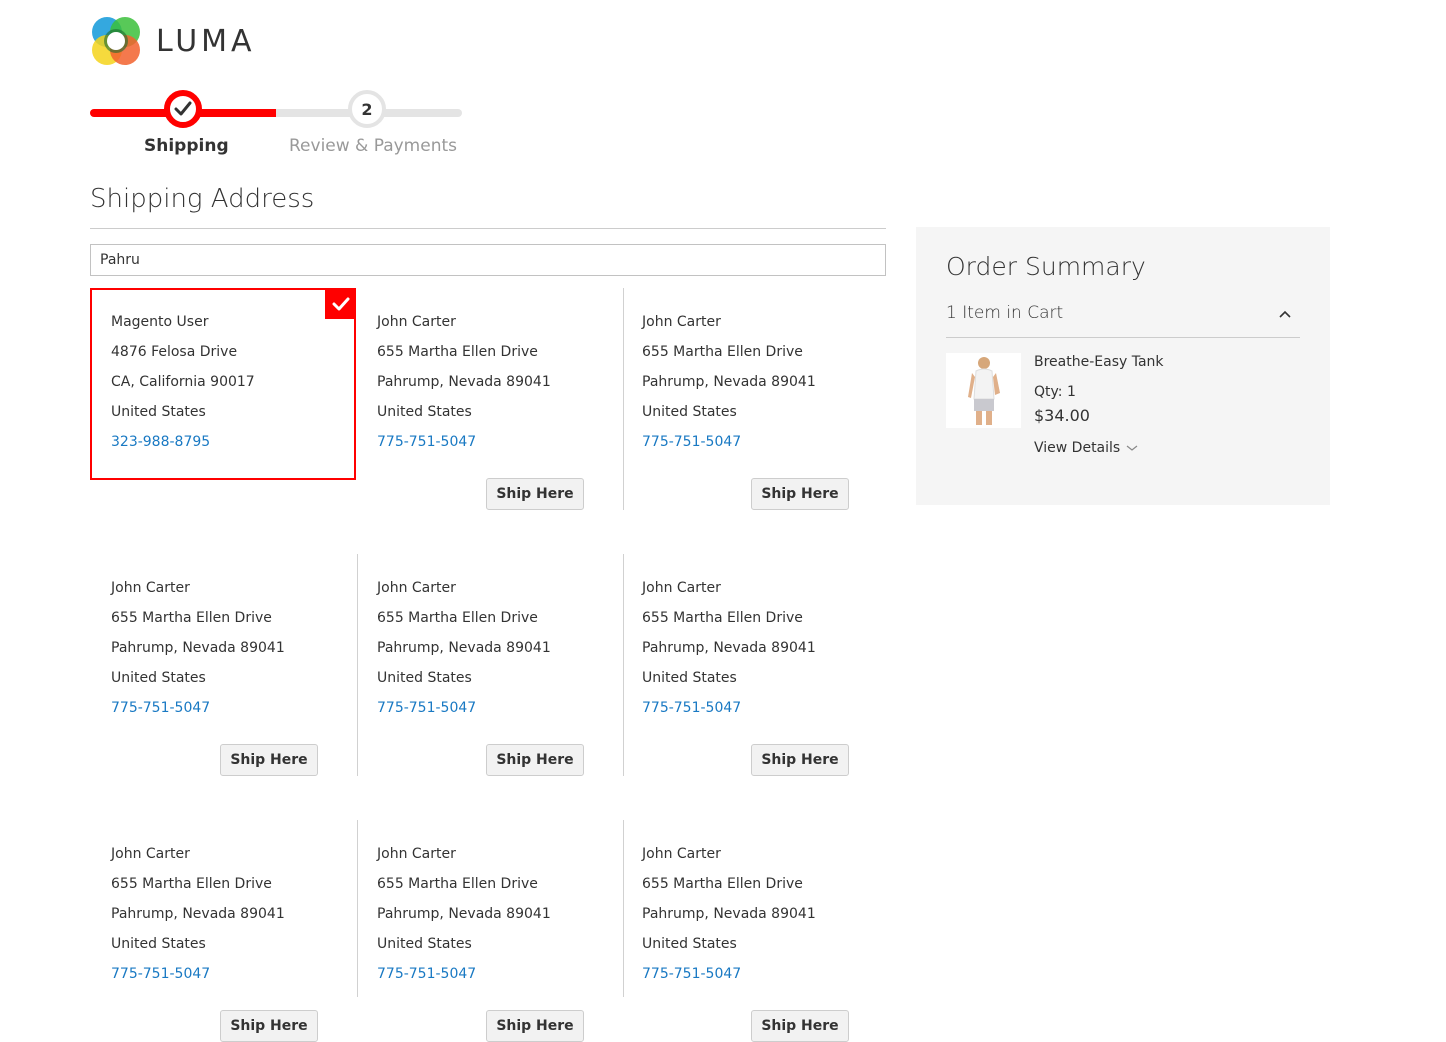  I want to click on checkout-progress: 2 Shipping Review & Payments, so click(276, 130).